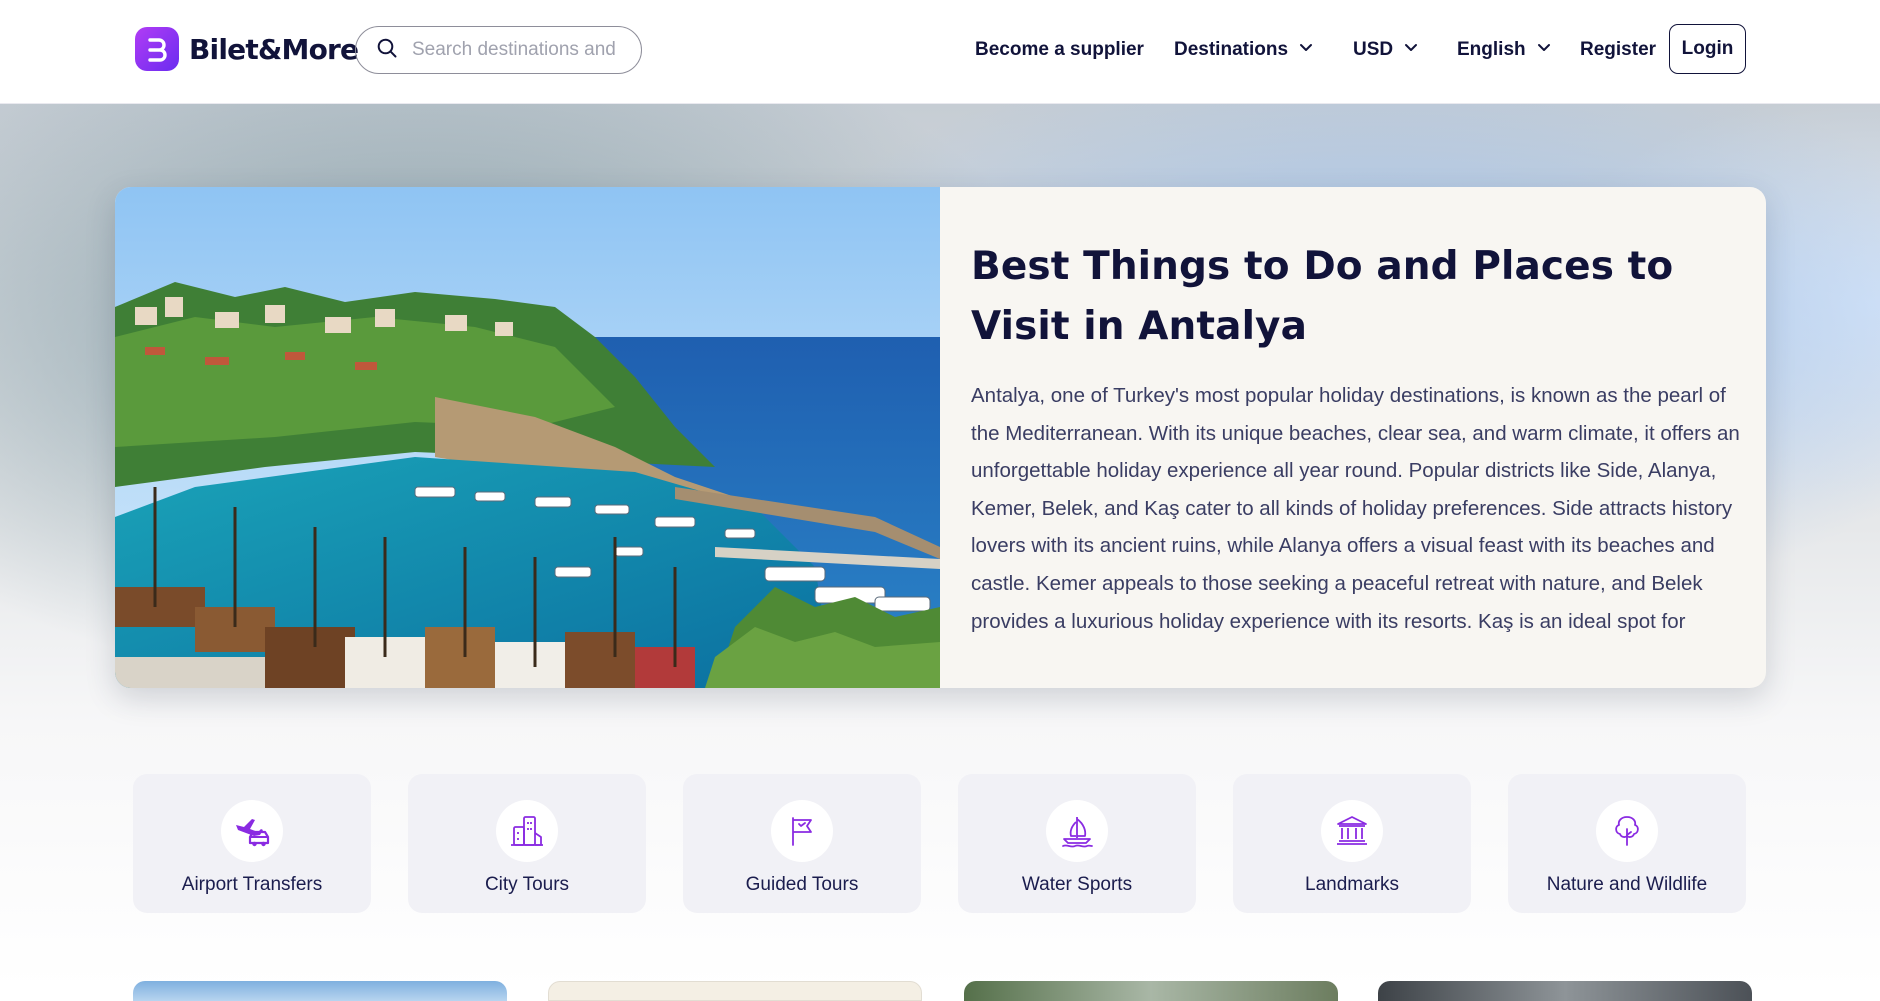  I want to click on language-dropdown: English, so click(1504, 50).